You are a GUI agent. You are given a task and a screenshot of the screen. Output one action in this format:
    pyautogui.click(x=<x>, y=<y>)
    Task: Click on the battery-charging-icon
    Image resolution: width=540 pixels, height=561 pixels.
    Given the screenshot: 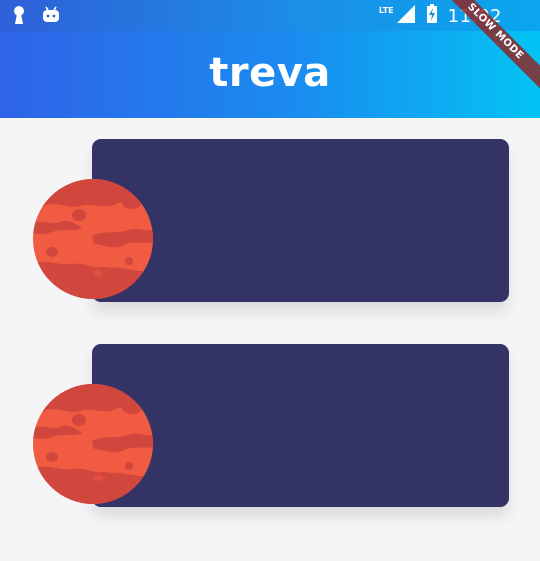 What is the action you would take?
    pyautogui.click(x=432, y=16)
    